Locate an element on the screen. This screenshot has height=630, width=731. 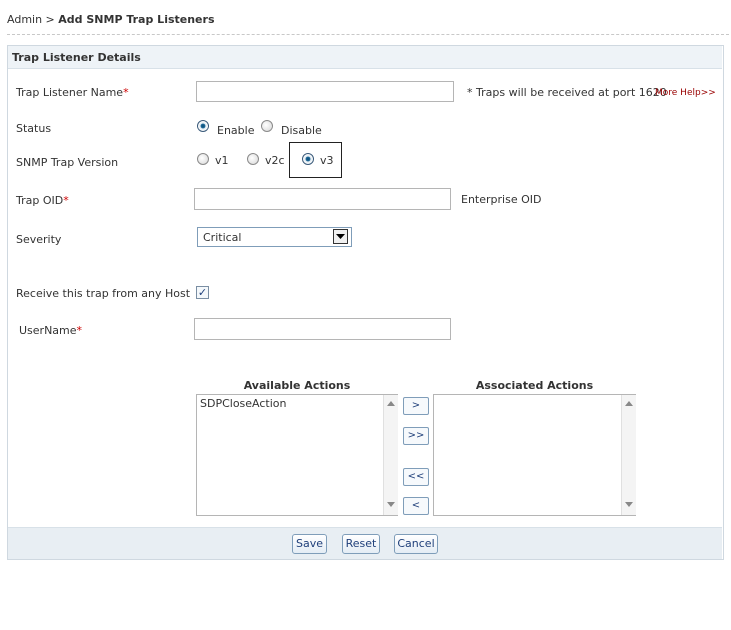
severity-label: Severity is located at coordinates (39, 239).